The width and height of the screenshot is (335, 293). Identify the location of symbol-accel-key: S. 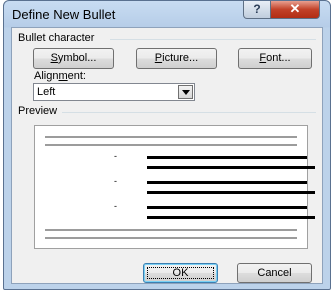
(54, 58).